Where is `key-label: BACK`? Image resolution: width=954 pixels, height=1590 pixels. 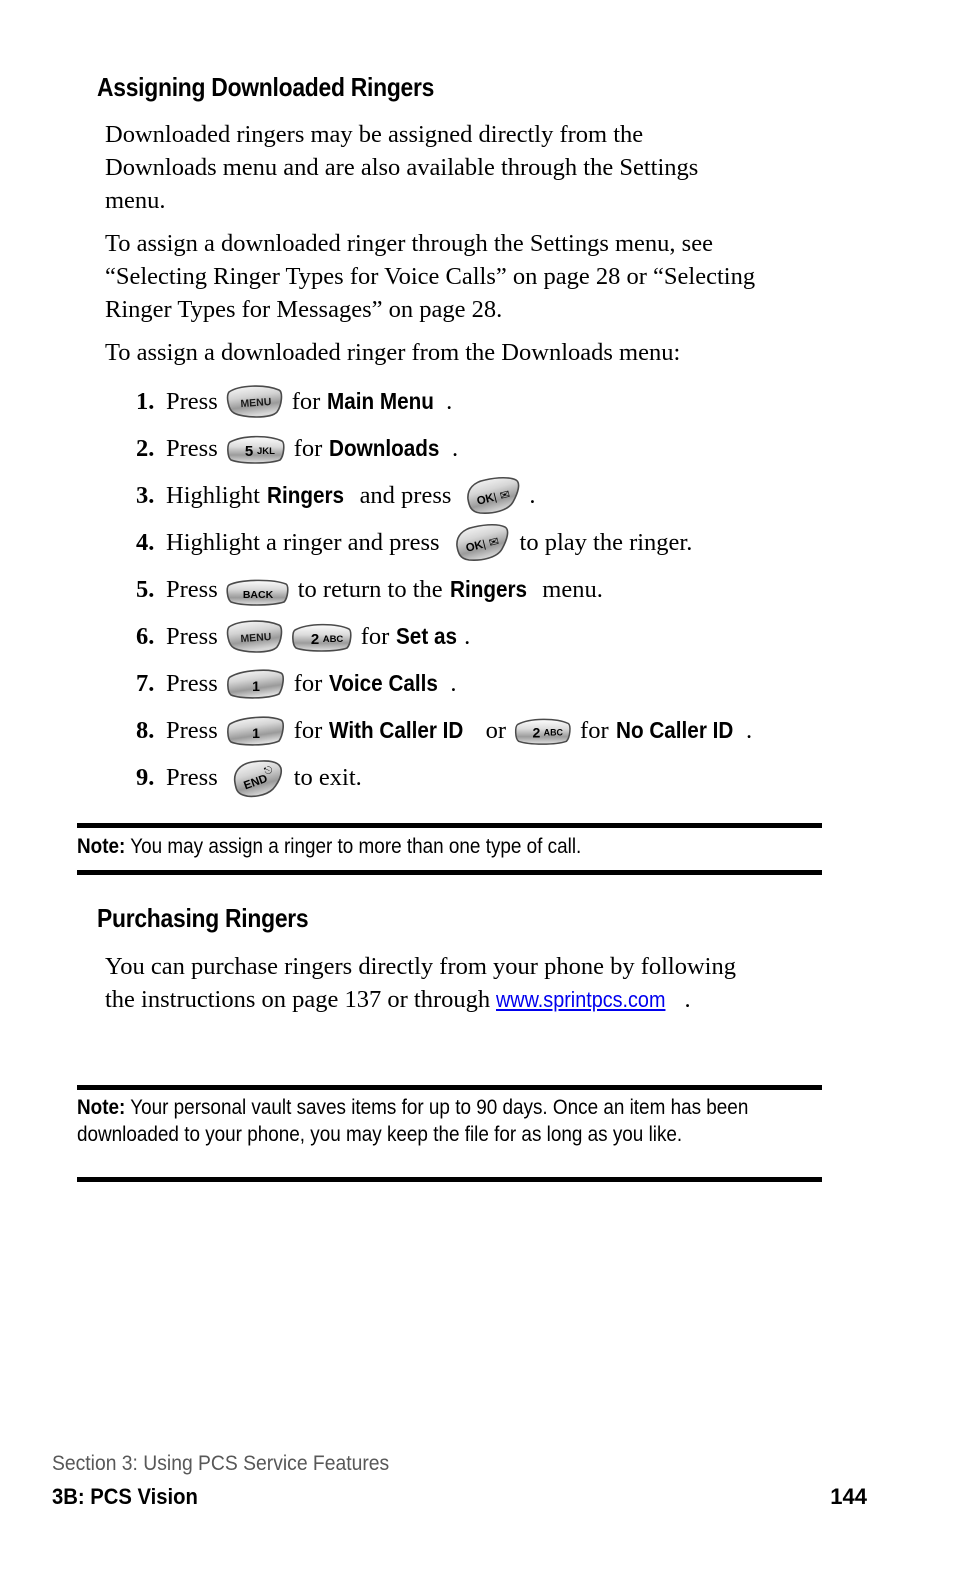 key-label: BACK is located at coordinates (258, 595).